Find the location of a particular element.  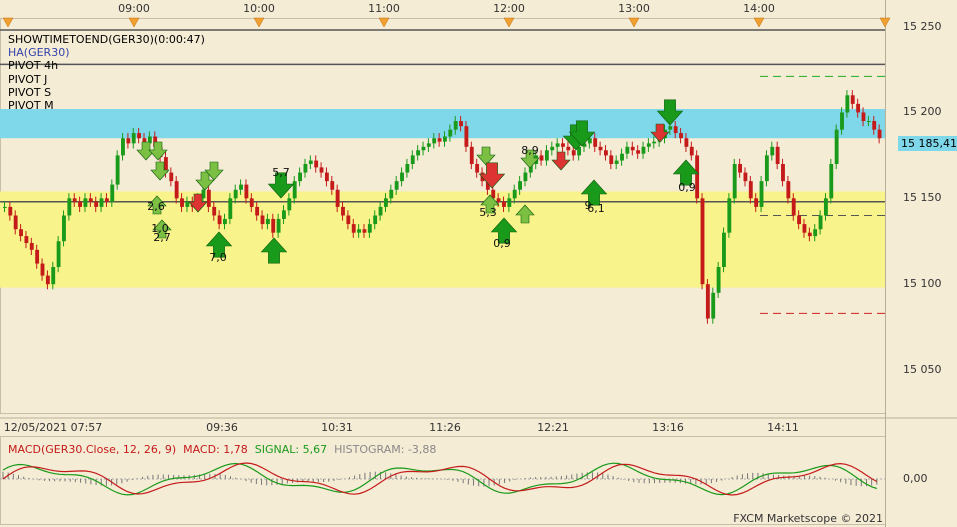

indicator-label: SHOWTIMETOEND(GER30)(0:00:47) is located at coordinates (106, 39).